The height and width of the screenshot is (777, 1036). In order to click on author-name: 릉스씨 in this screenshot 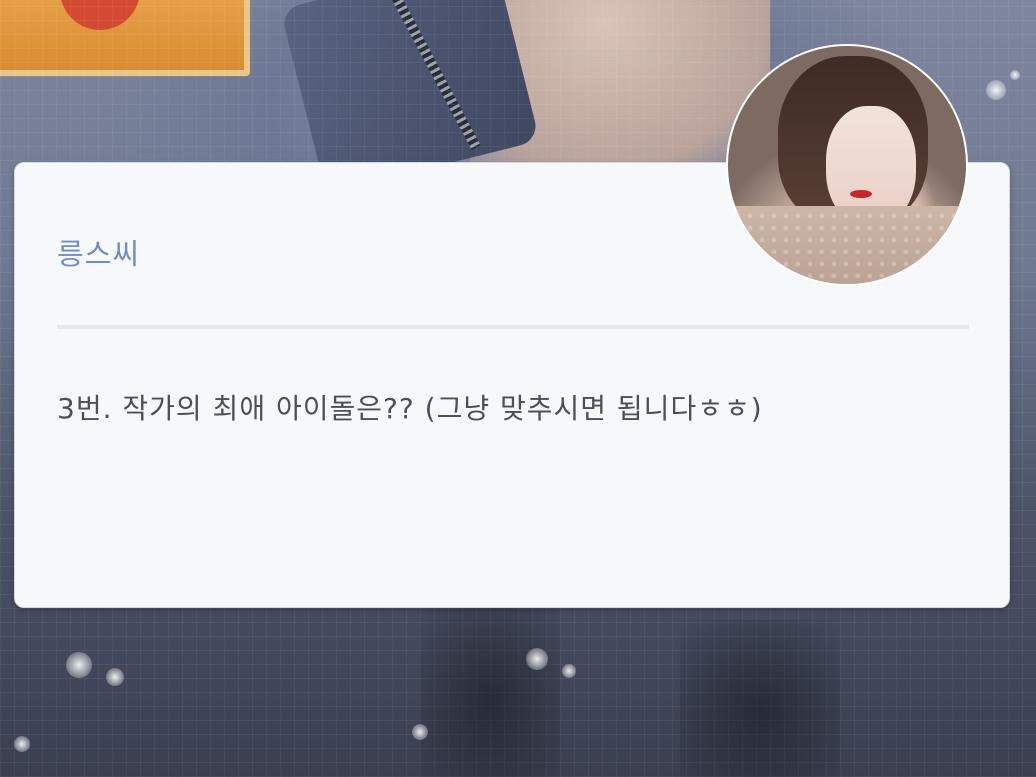, I will do `click(98, 252)`.